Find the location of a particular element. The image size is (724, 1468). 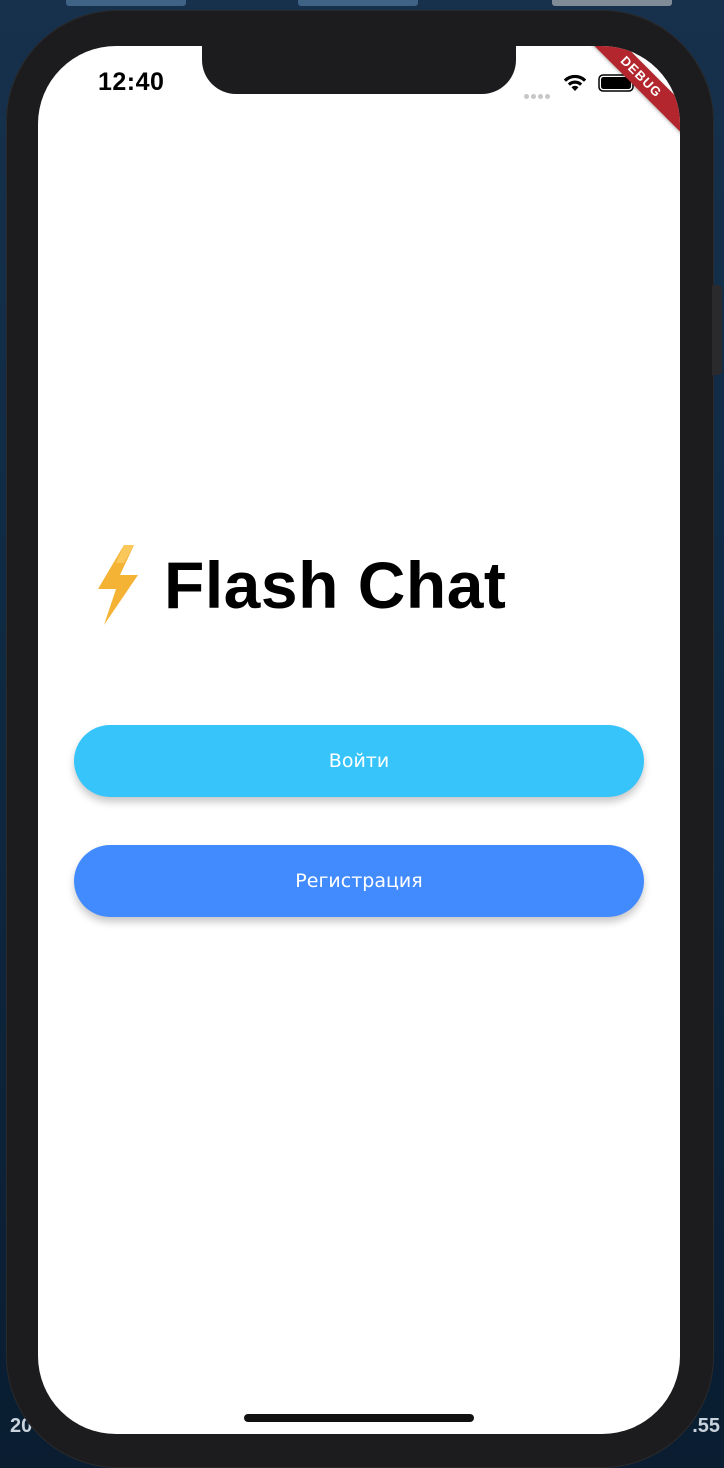

wifi-icon is located at coordinates (575, 82).